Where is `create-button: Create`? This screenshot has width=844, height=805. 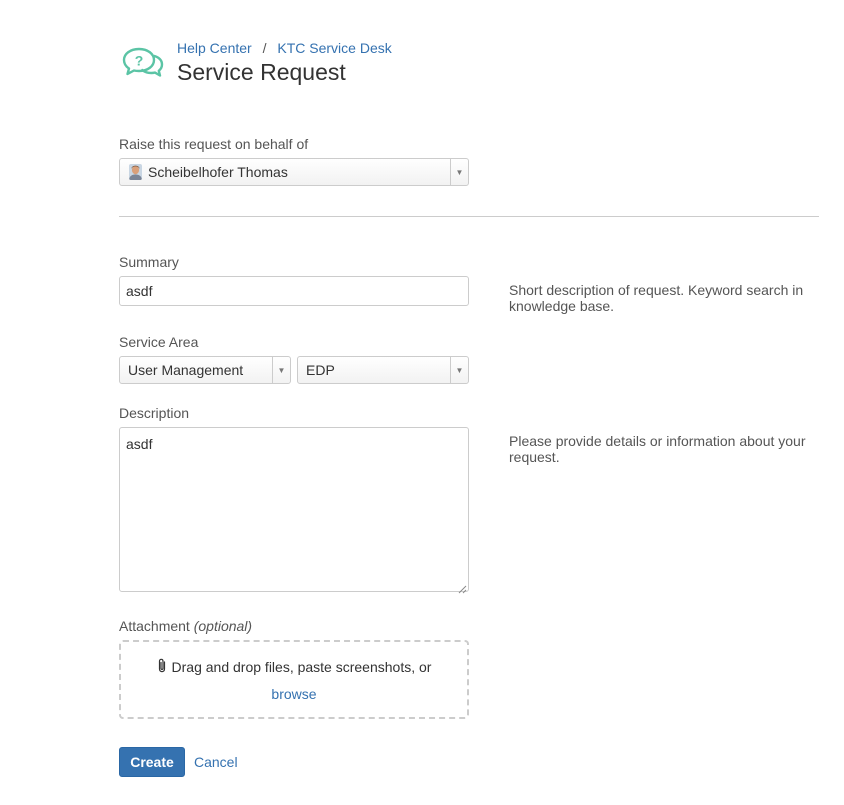
create-button: Create is located at coordinates (152, 762).